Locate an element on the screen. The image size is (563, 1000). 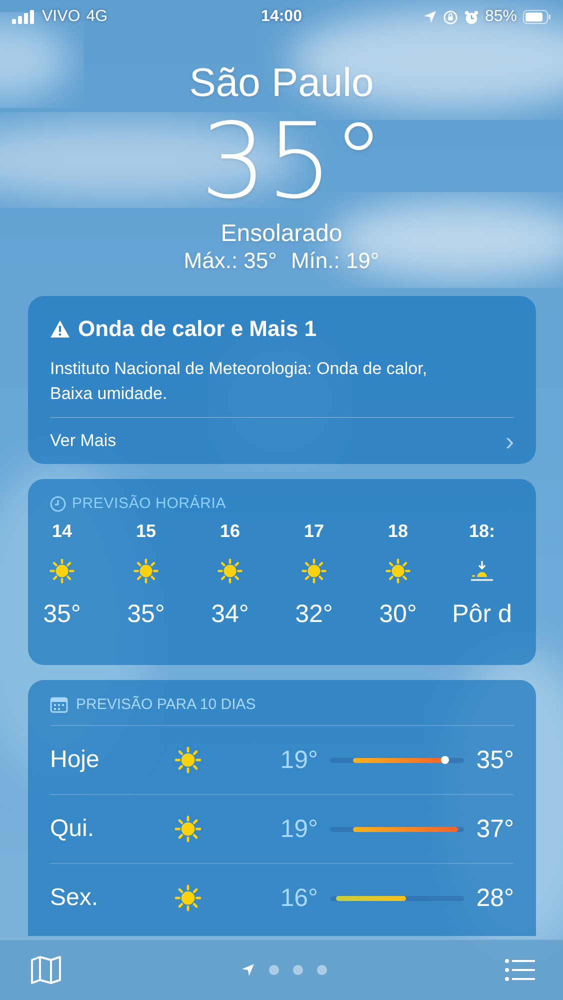
high-temperature: 37° is located at coordinates (494, 829).